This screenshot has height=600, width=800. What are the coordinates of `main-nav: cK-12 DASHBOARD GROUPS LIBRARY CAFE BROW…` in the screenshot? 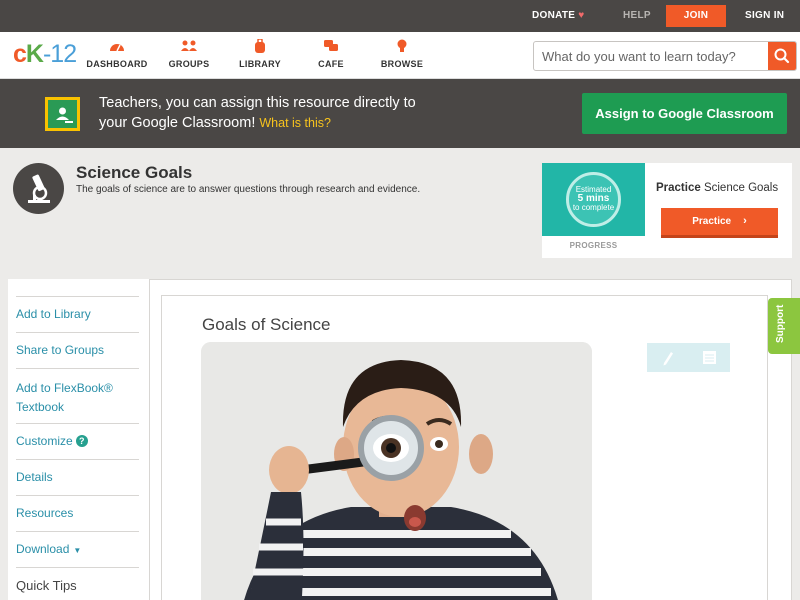 It's located at (400, 55).